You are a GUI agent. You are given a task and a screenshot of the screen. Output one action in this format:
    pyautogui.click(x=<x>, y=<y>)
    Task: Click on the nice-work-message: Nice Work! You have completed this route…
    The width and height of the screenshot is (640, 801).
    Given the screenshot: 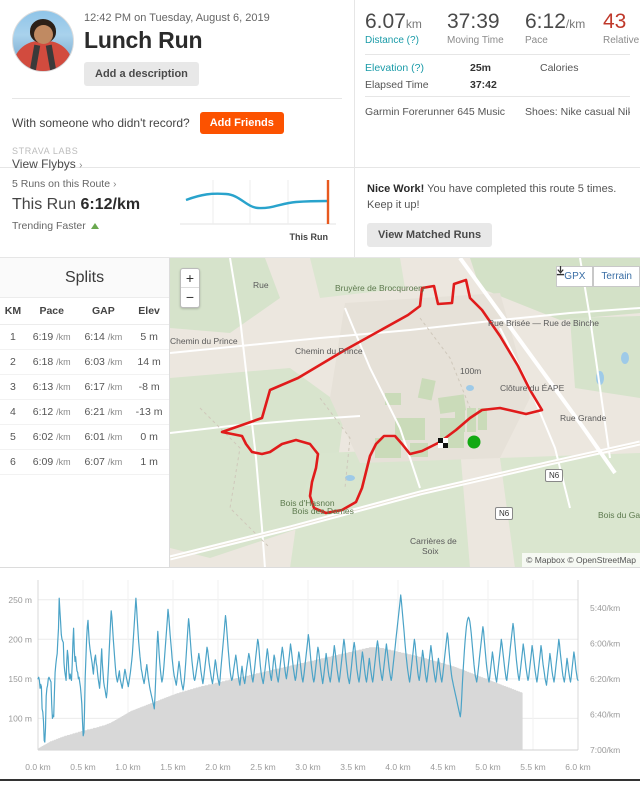 What is the action you would take?
    pyautogui.click(x=498, y=198)
    